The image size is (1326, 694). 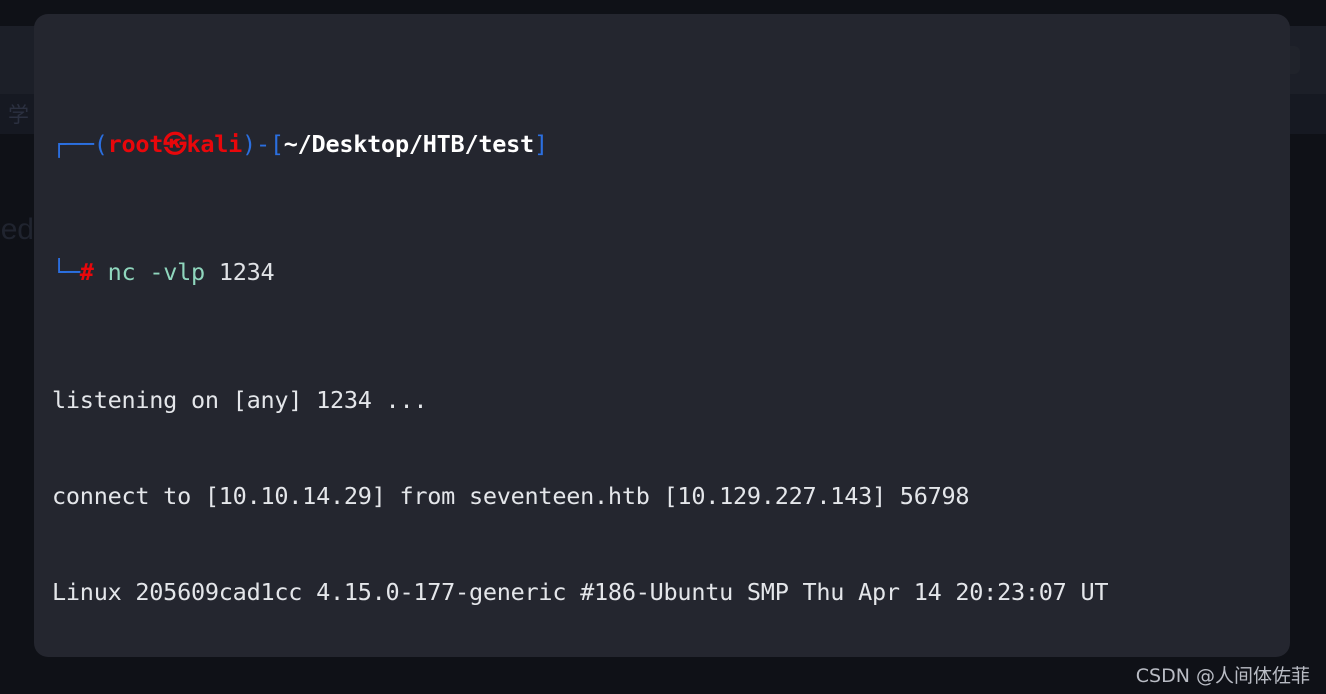 I want to click on prompt-open-bracket: [, so click(x=276, y=144).